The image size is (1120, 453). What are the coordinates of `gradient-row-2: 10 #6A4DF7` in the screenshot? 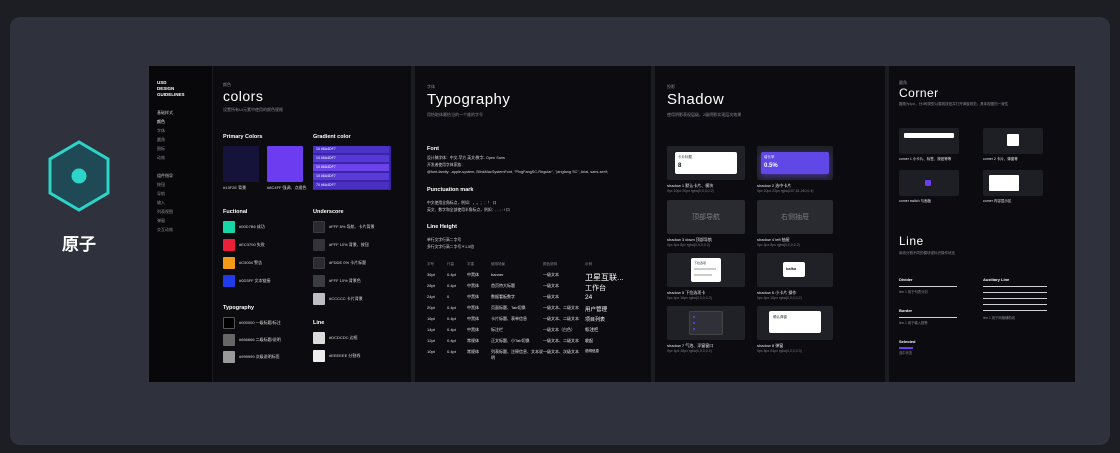 It's located at (351, 158).